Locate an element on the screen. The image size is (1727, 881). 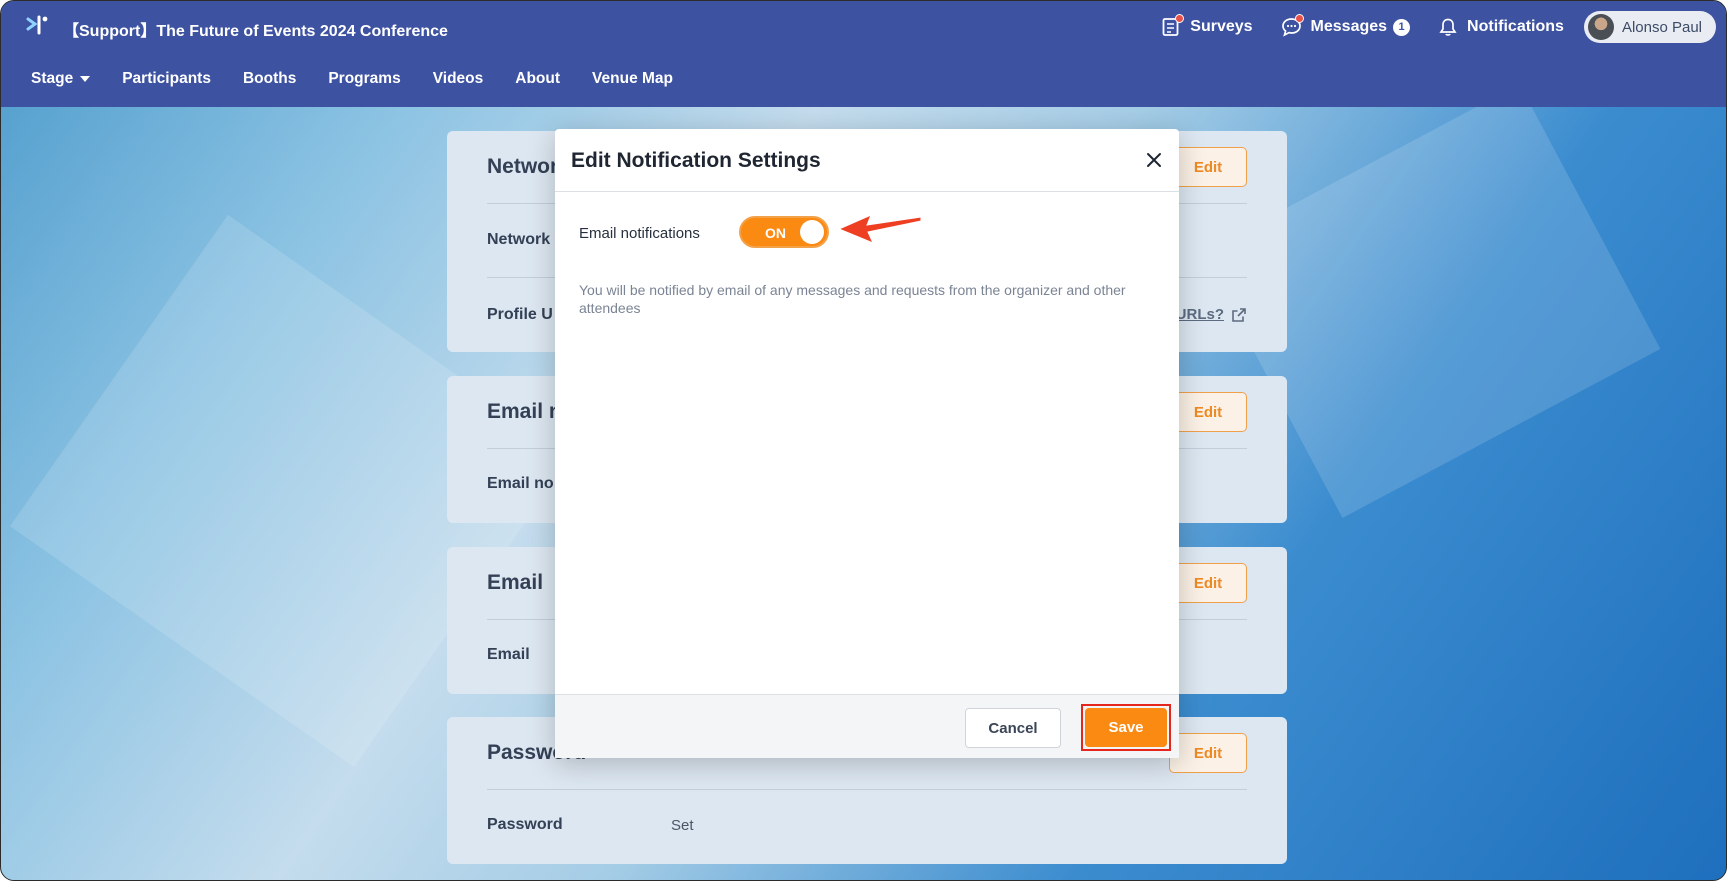
nav-item-stage: Stage is located at coordinates (61, 79).